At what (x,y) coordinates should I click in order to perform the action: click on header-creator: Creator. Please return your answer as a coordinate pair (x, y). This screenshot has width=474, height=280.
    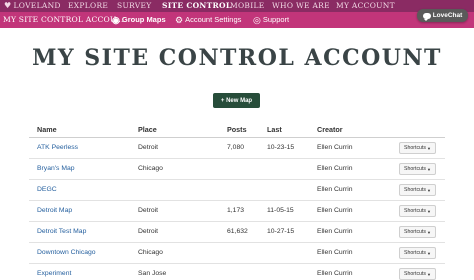
    Looking at the image, I should click on (330, 129).